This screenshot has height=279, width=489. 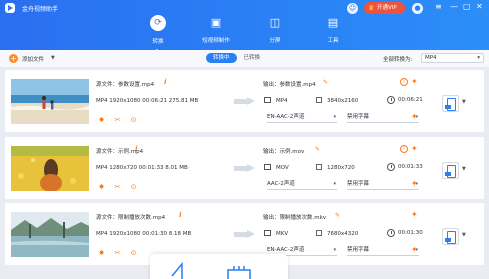 I want to click on output-resolution: 3840x2160, so click(x=337, y=100).